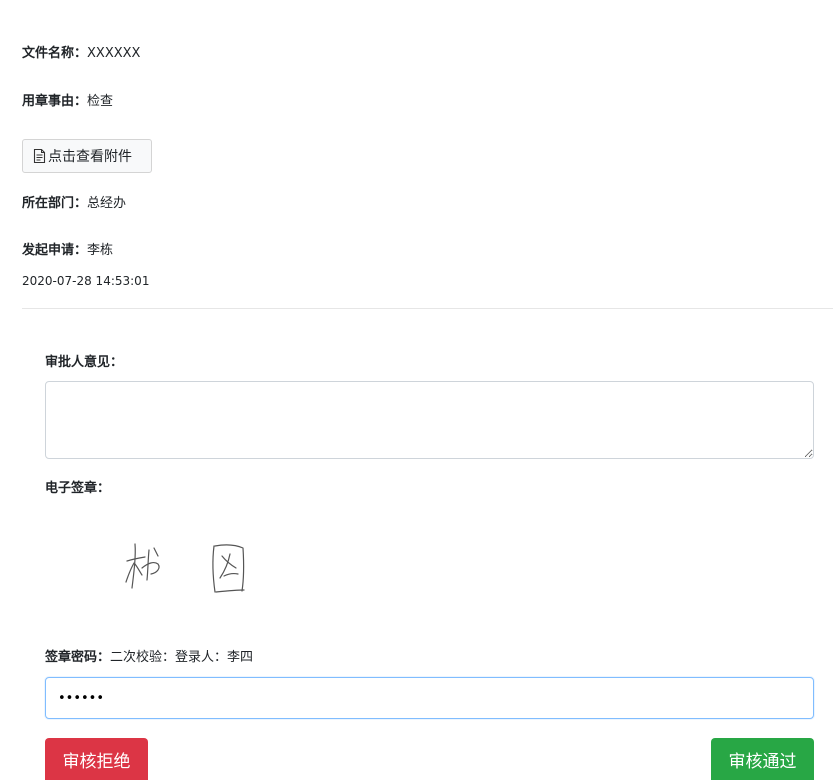 Image resolution: width=833 pixels, height=780 pixels. I want to click on file-name-value: XXXXXX, so click(114, 53).